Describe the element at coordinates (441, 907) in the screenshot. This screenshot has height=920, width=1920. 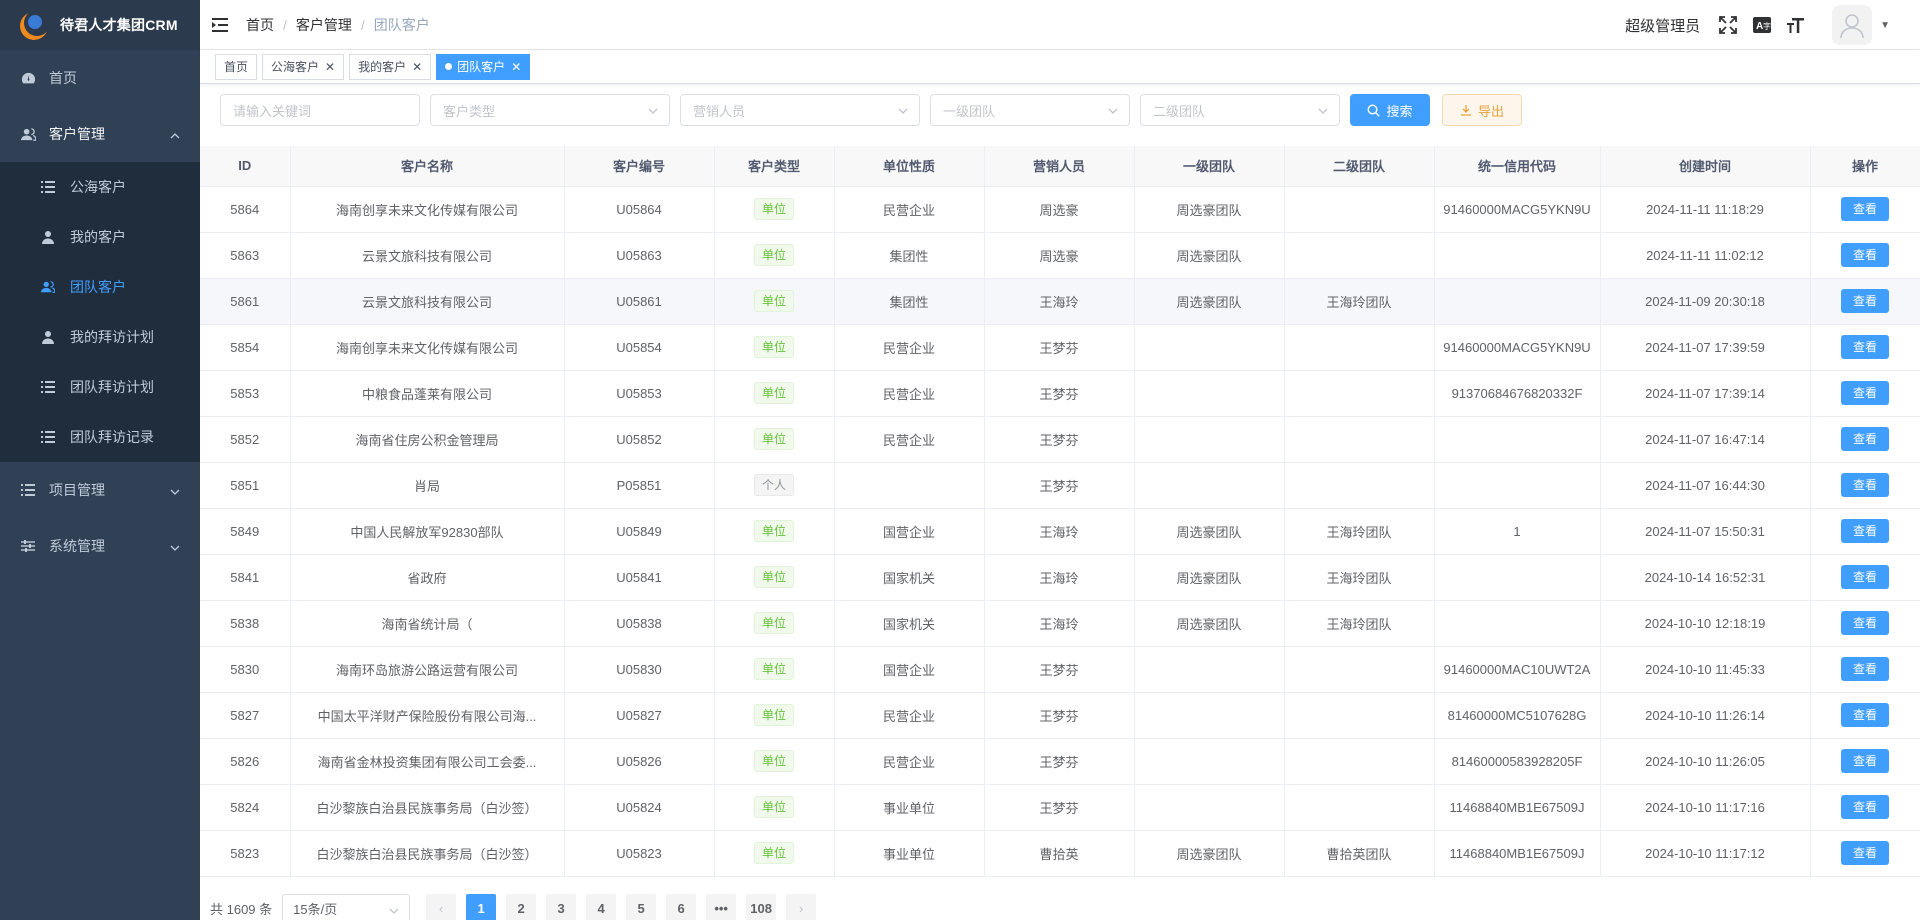
I see `prev-page-button: ‹` at that location.